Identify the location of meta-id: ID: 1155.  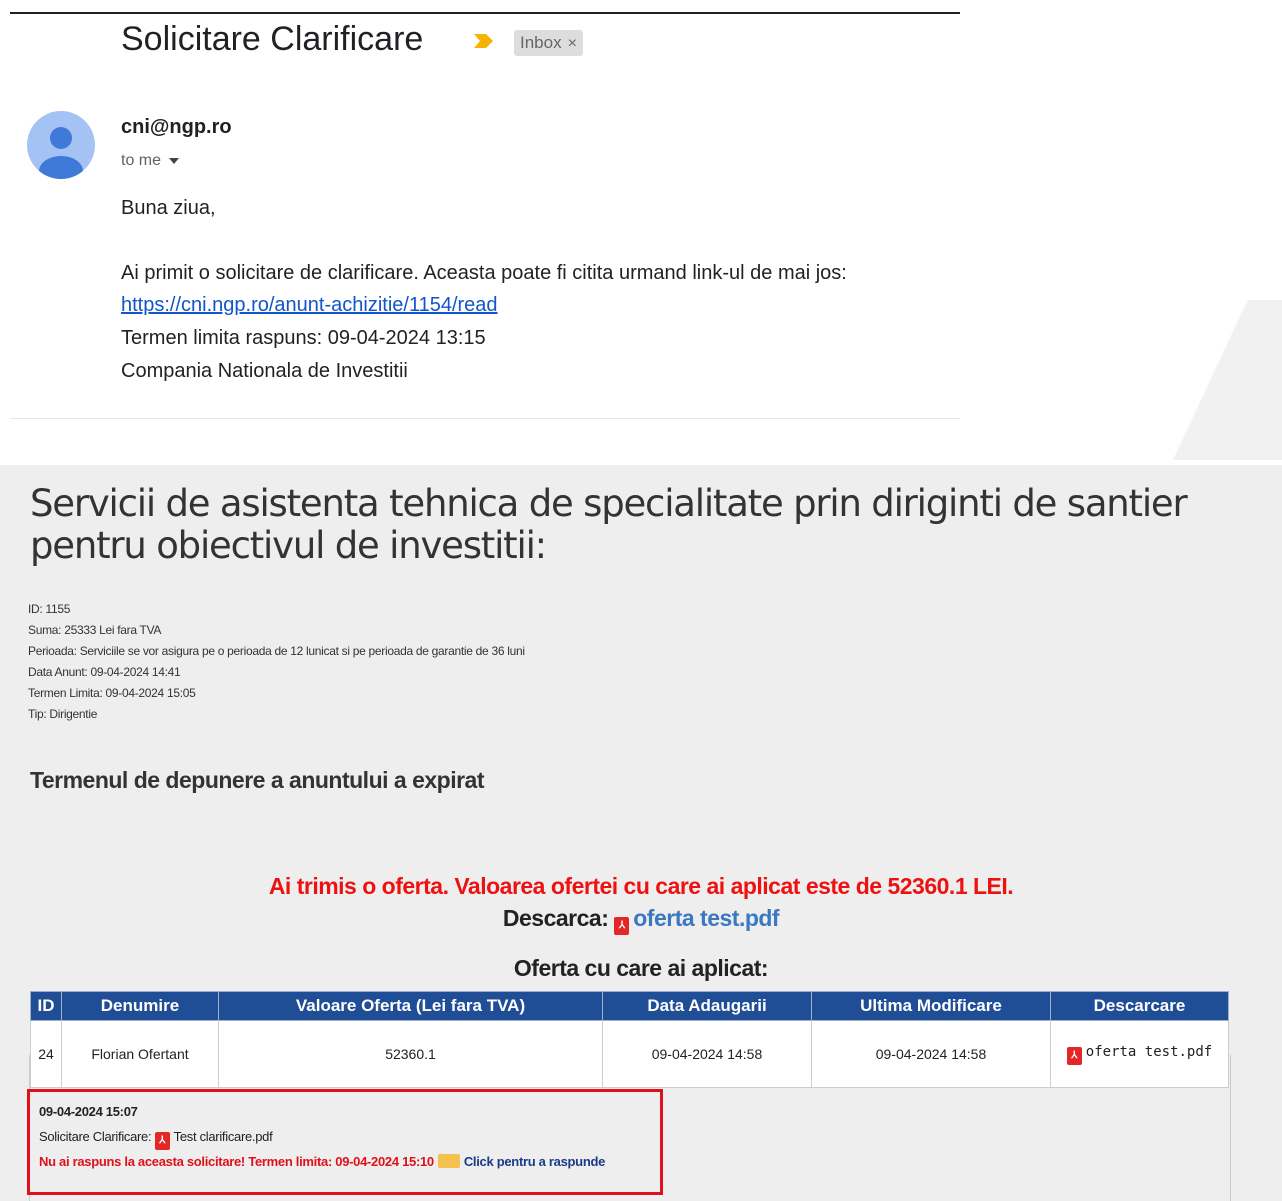
(49, 609).